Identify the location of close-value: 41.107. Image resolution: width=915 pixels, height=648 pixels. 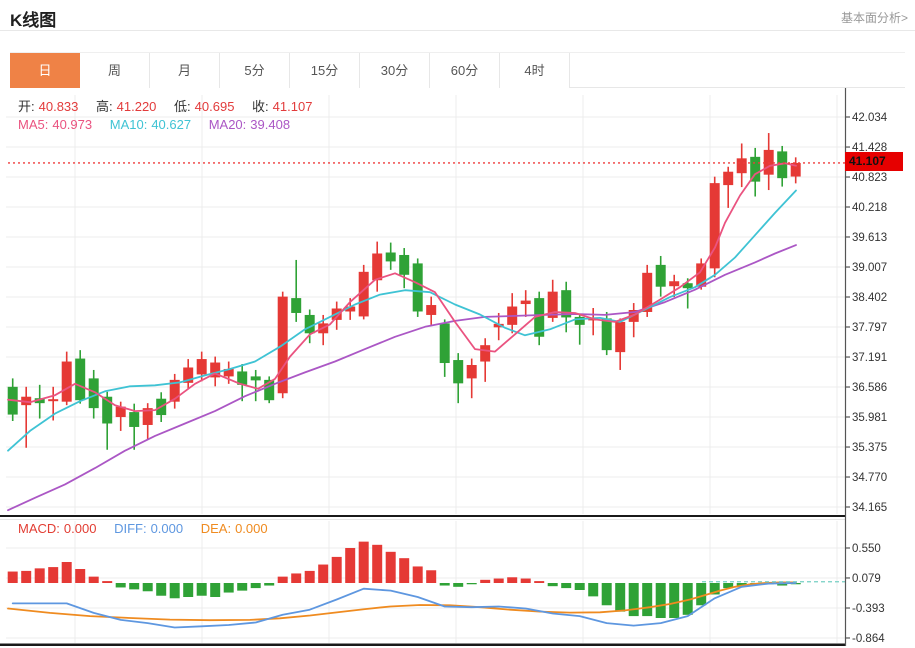
(292, 106).